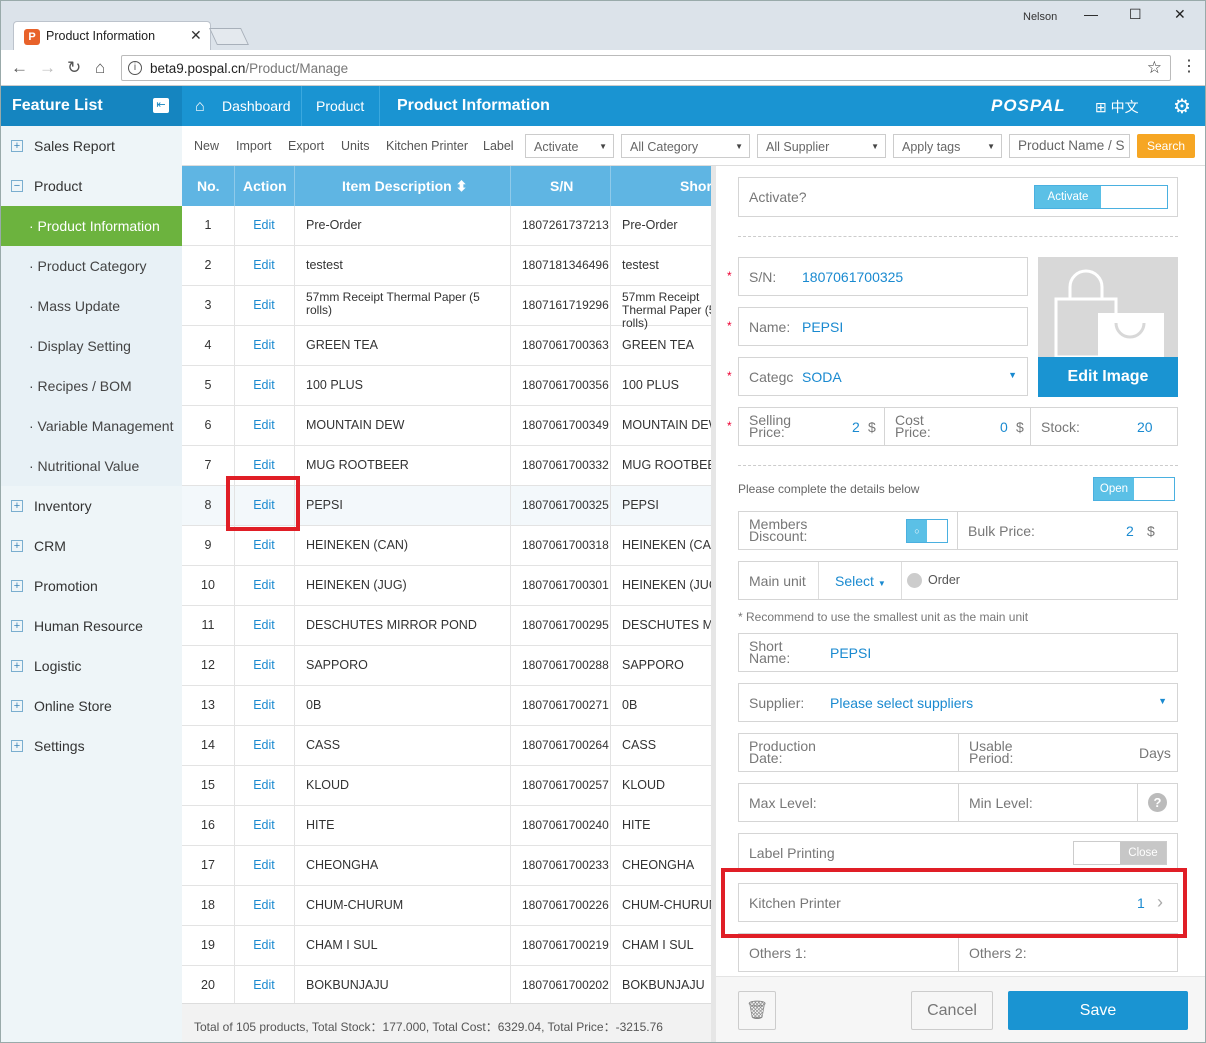  I want to click on table-row: 14 Edit CASS 1807061700264 CASS, so click(446, 746).